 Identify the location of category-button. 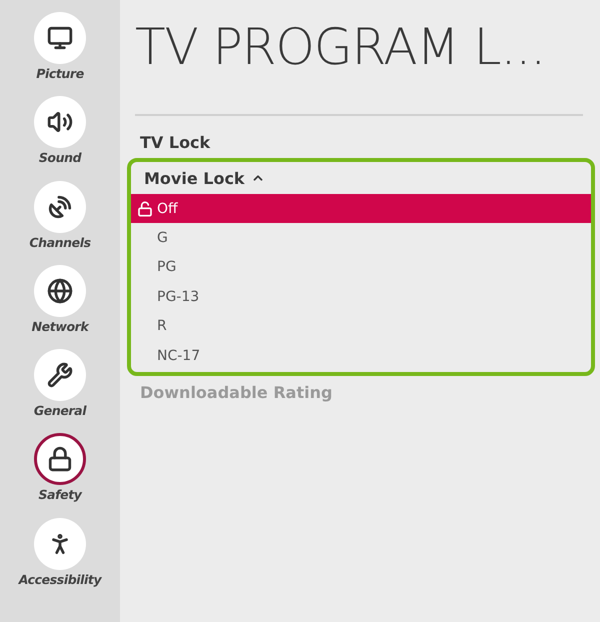
(60, 38).